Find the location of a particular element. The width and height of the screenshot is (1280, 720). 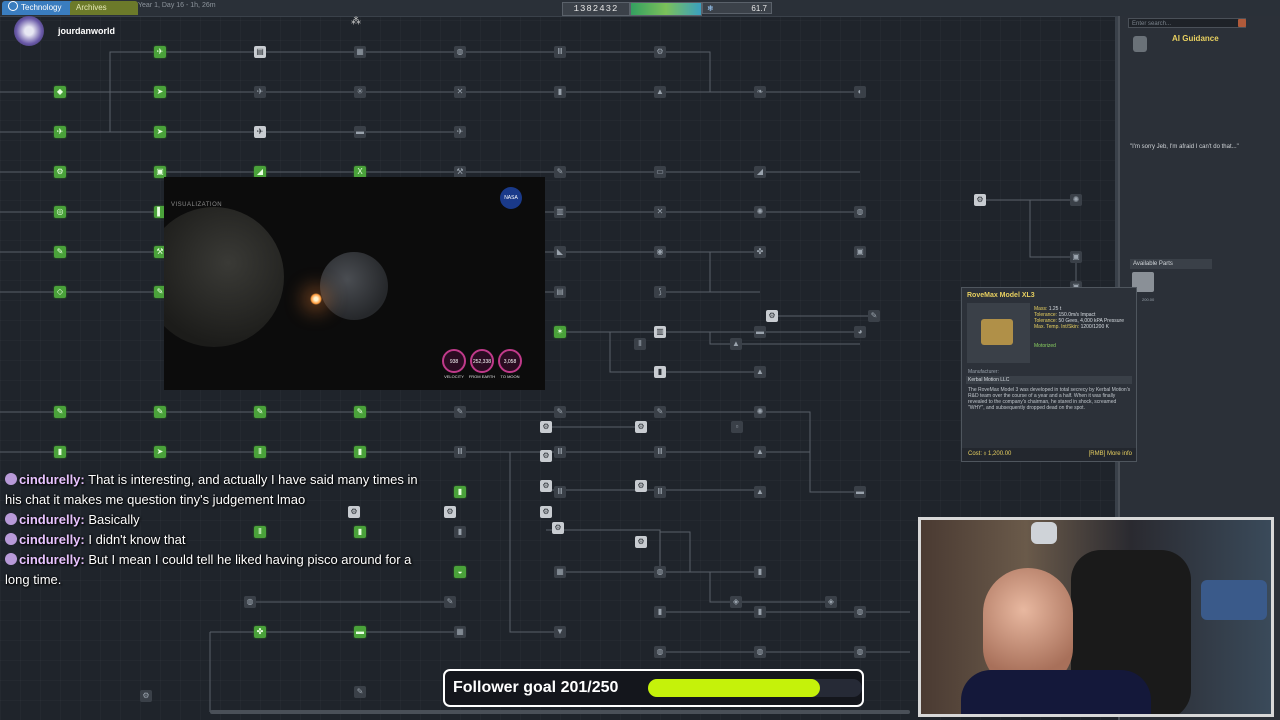

tech-node-icon: ◇ is located at coordinates (60, 292).